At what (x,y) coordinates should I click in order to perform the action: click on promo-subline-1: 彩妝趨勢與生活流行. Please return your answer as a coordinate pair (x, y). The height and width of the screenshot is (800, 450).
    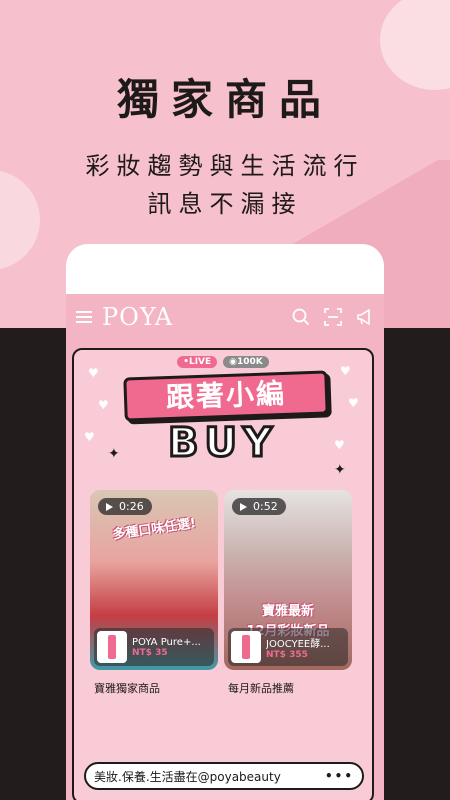
    Looking at the image, I should click on (225, 166).